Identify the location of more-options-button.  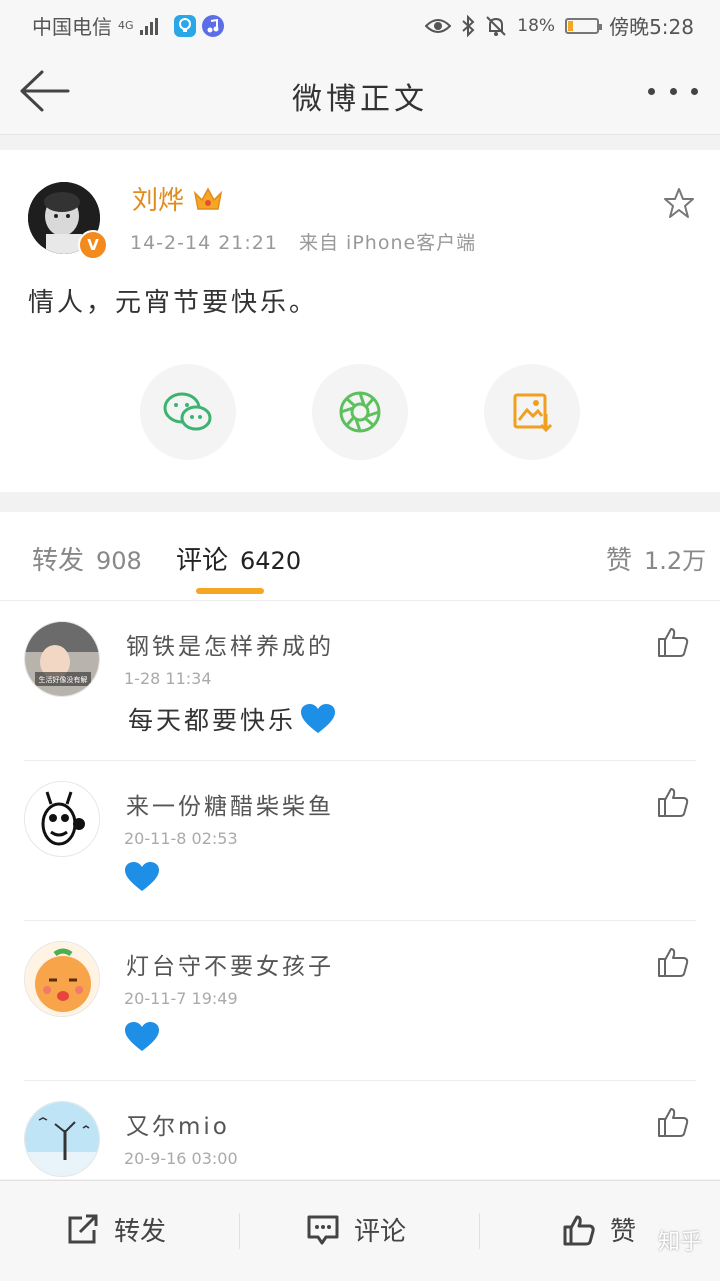
(673, 91).